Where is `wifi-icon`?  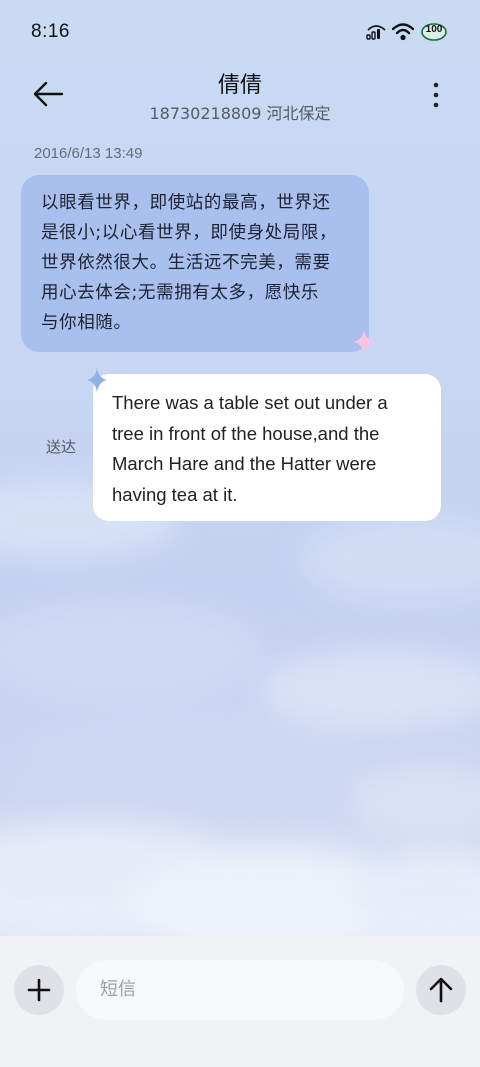 wifi-icon is located at coordinates (403, 32).